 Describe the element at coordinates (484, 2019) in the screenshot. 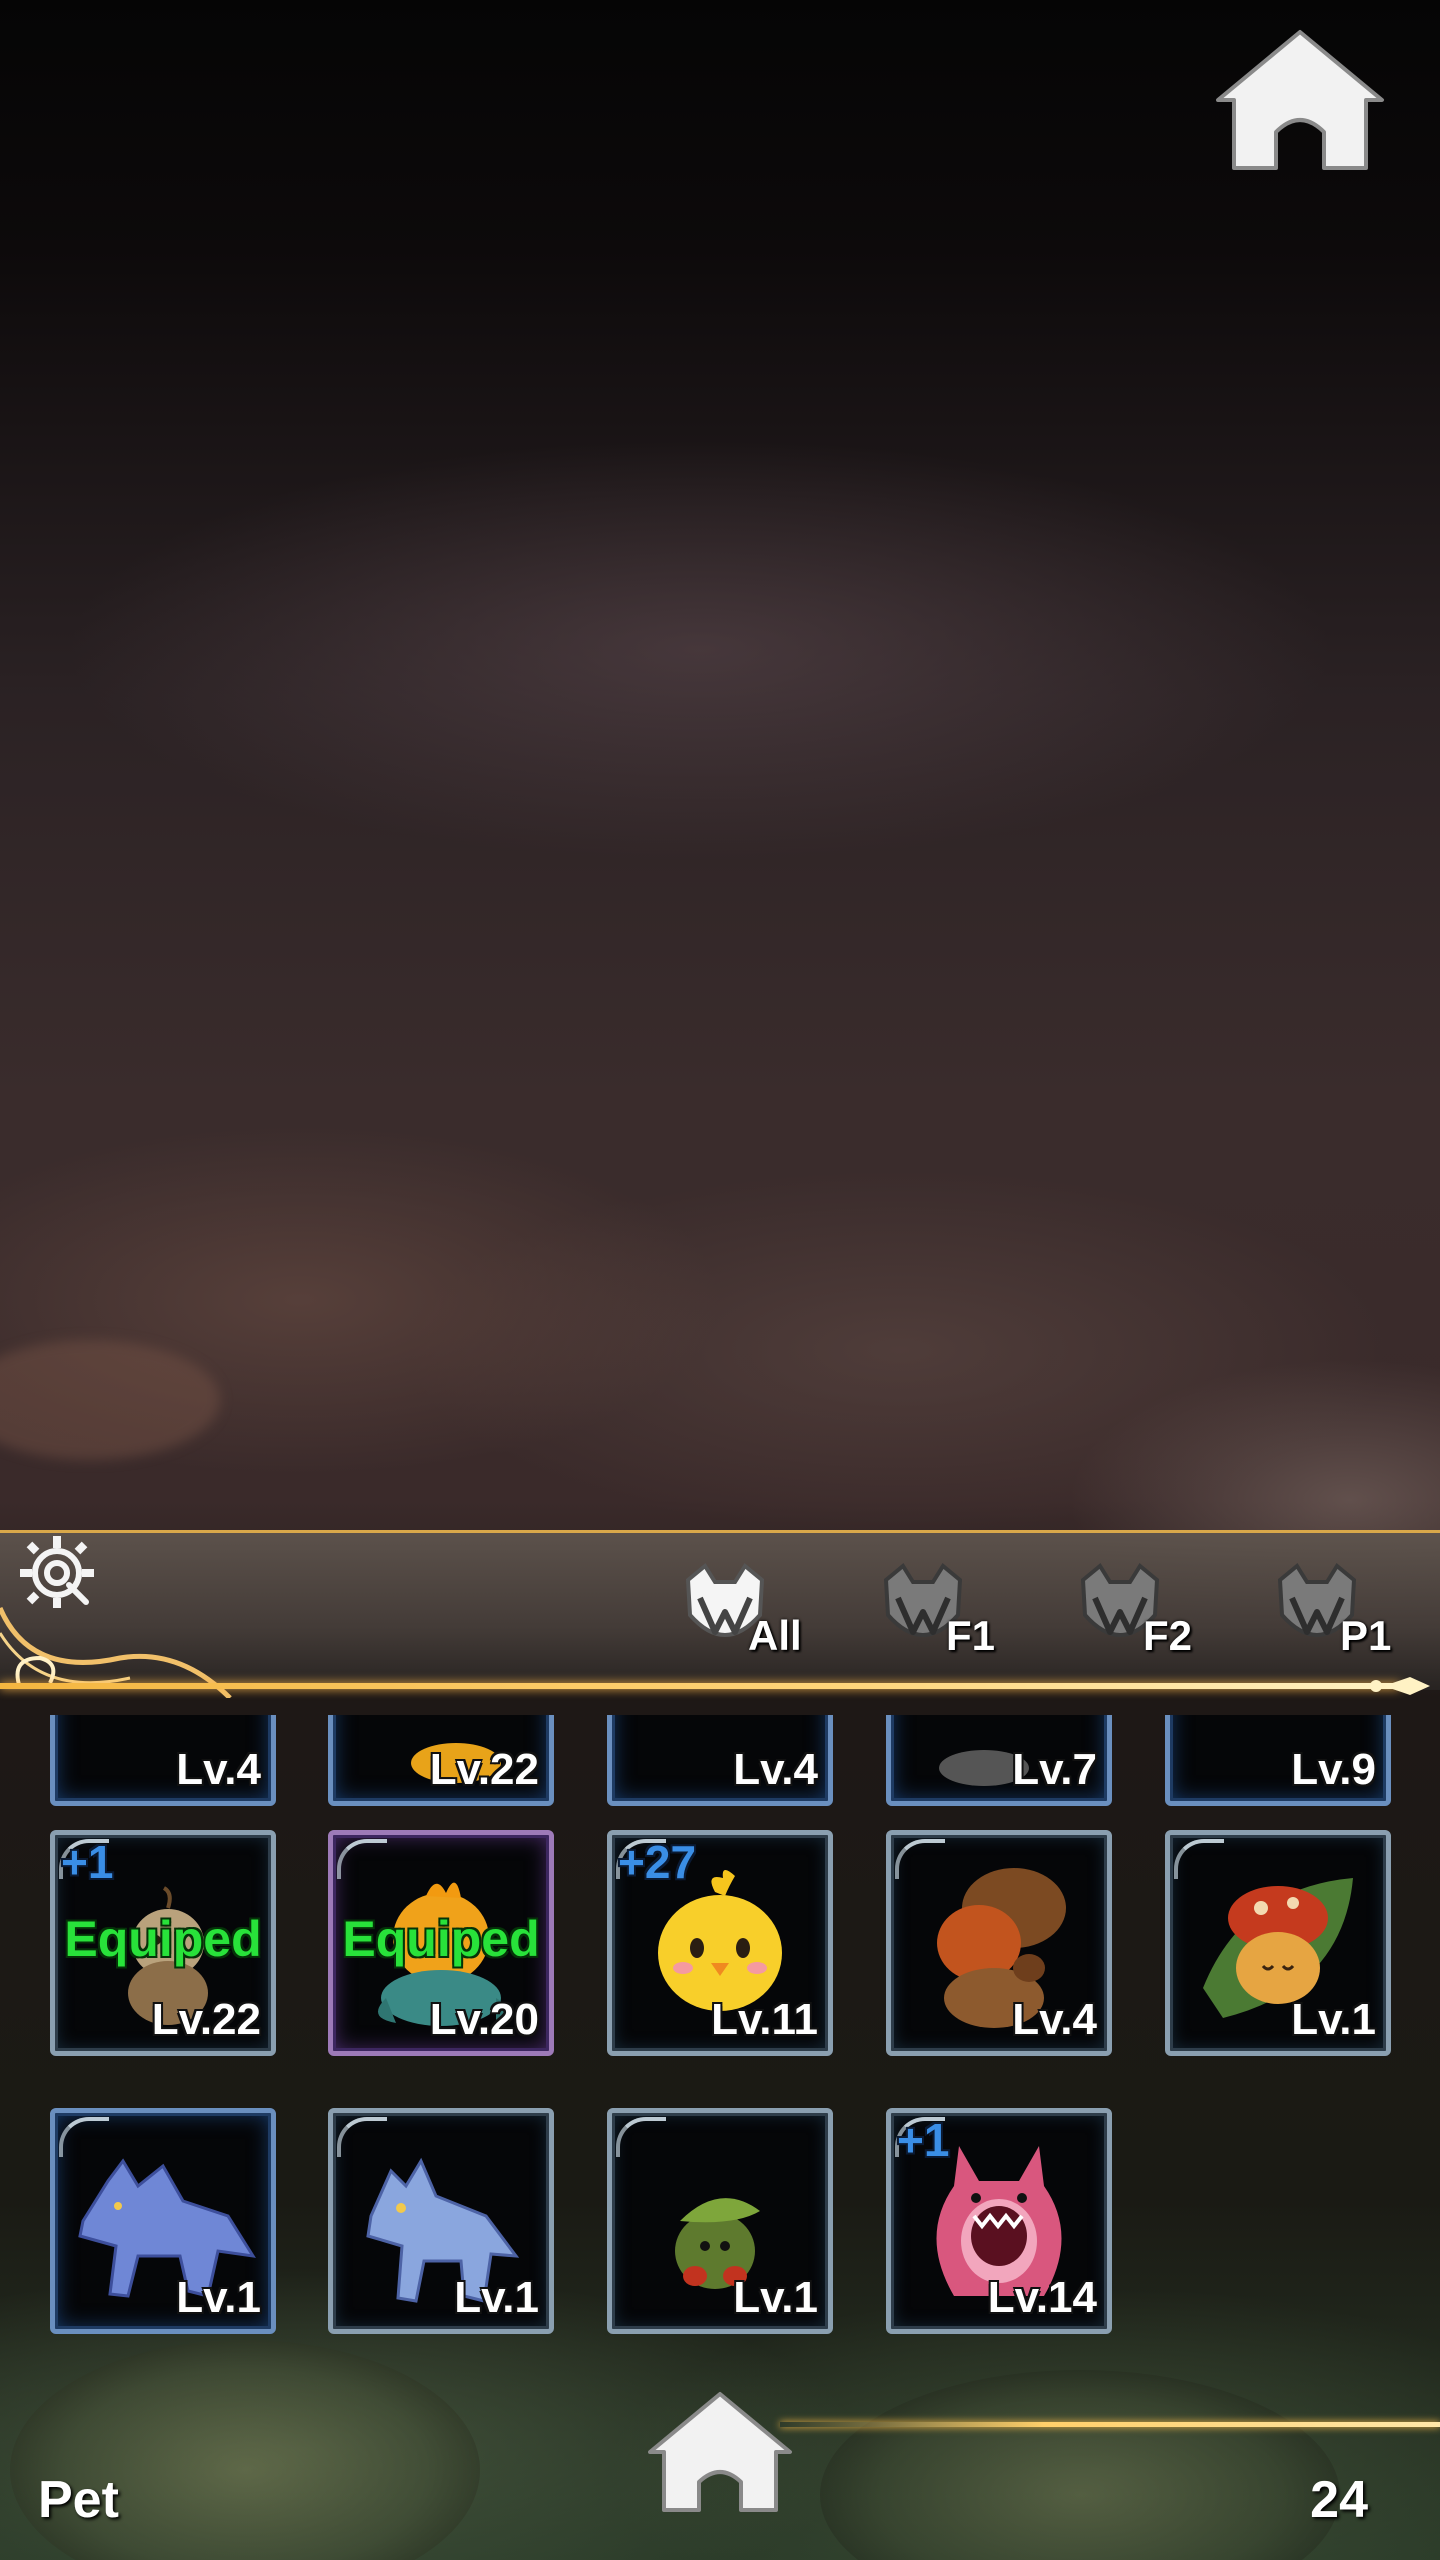

I see `pet-level: Lv.20` at that location.